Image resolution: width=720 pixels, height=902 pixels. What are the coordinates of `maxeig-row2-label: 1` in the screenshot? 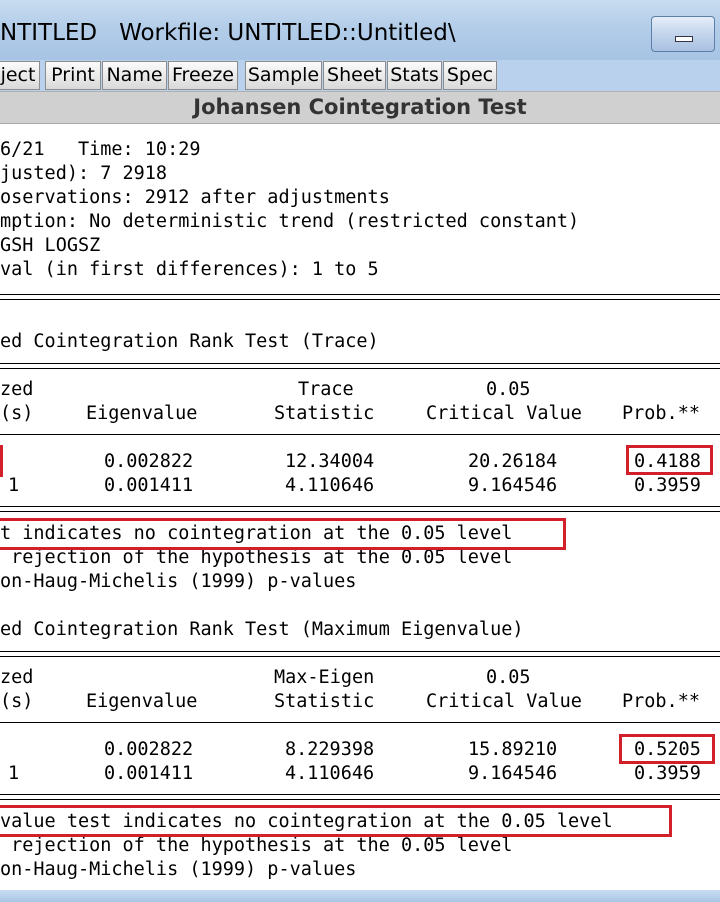 It's located at (14, 773).